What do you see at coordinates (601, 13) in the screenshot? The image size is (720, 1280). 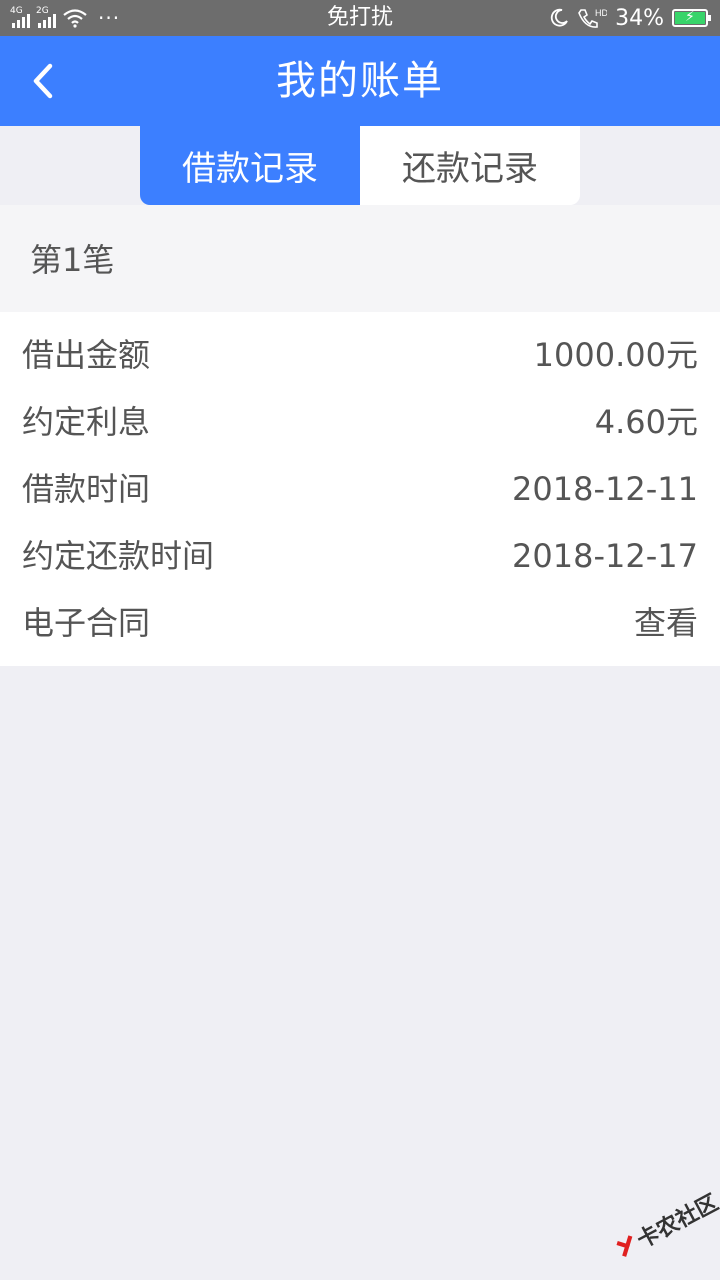 I see `svg-text: HD` at bounding box center [601, 13].